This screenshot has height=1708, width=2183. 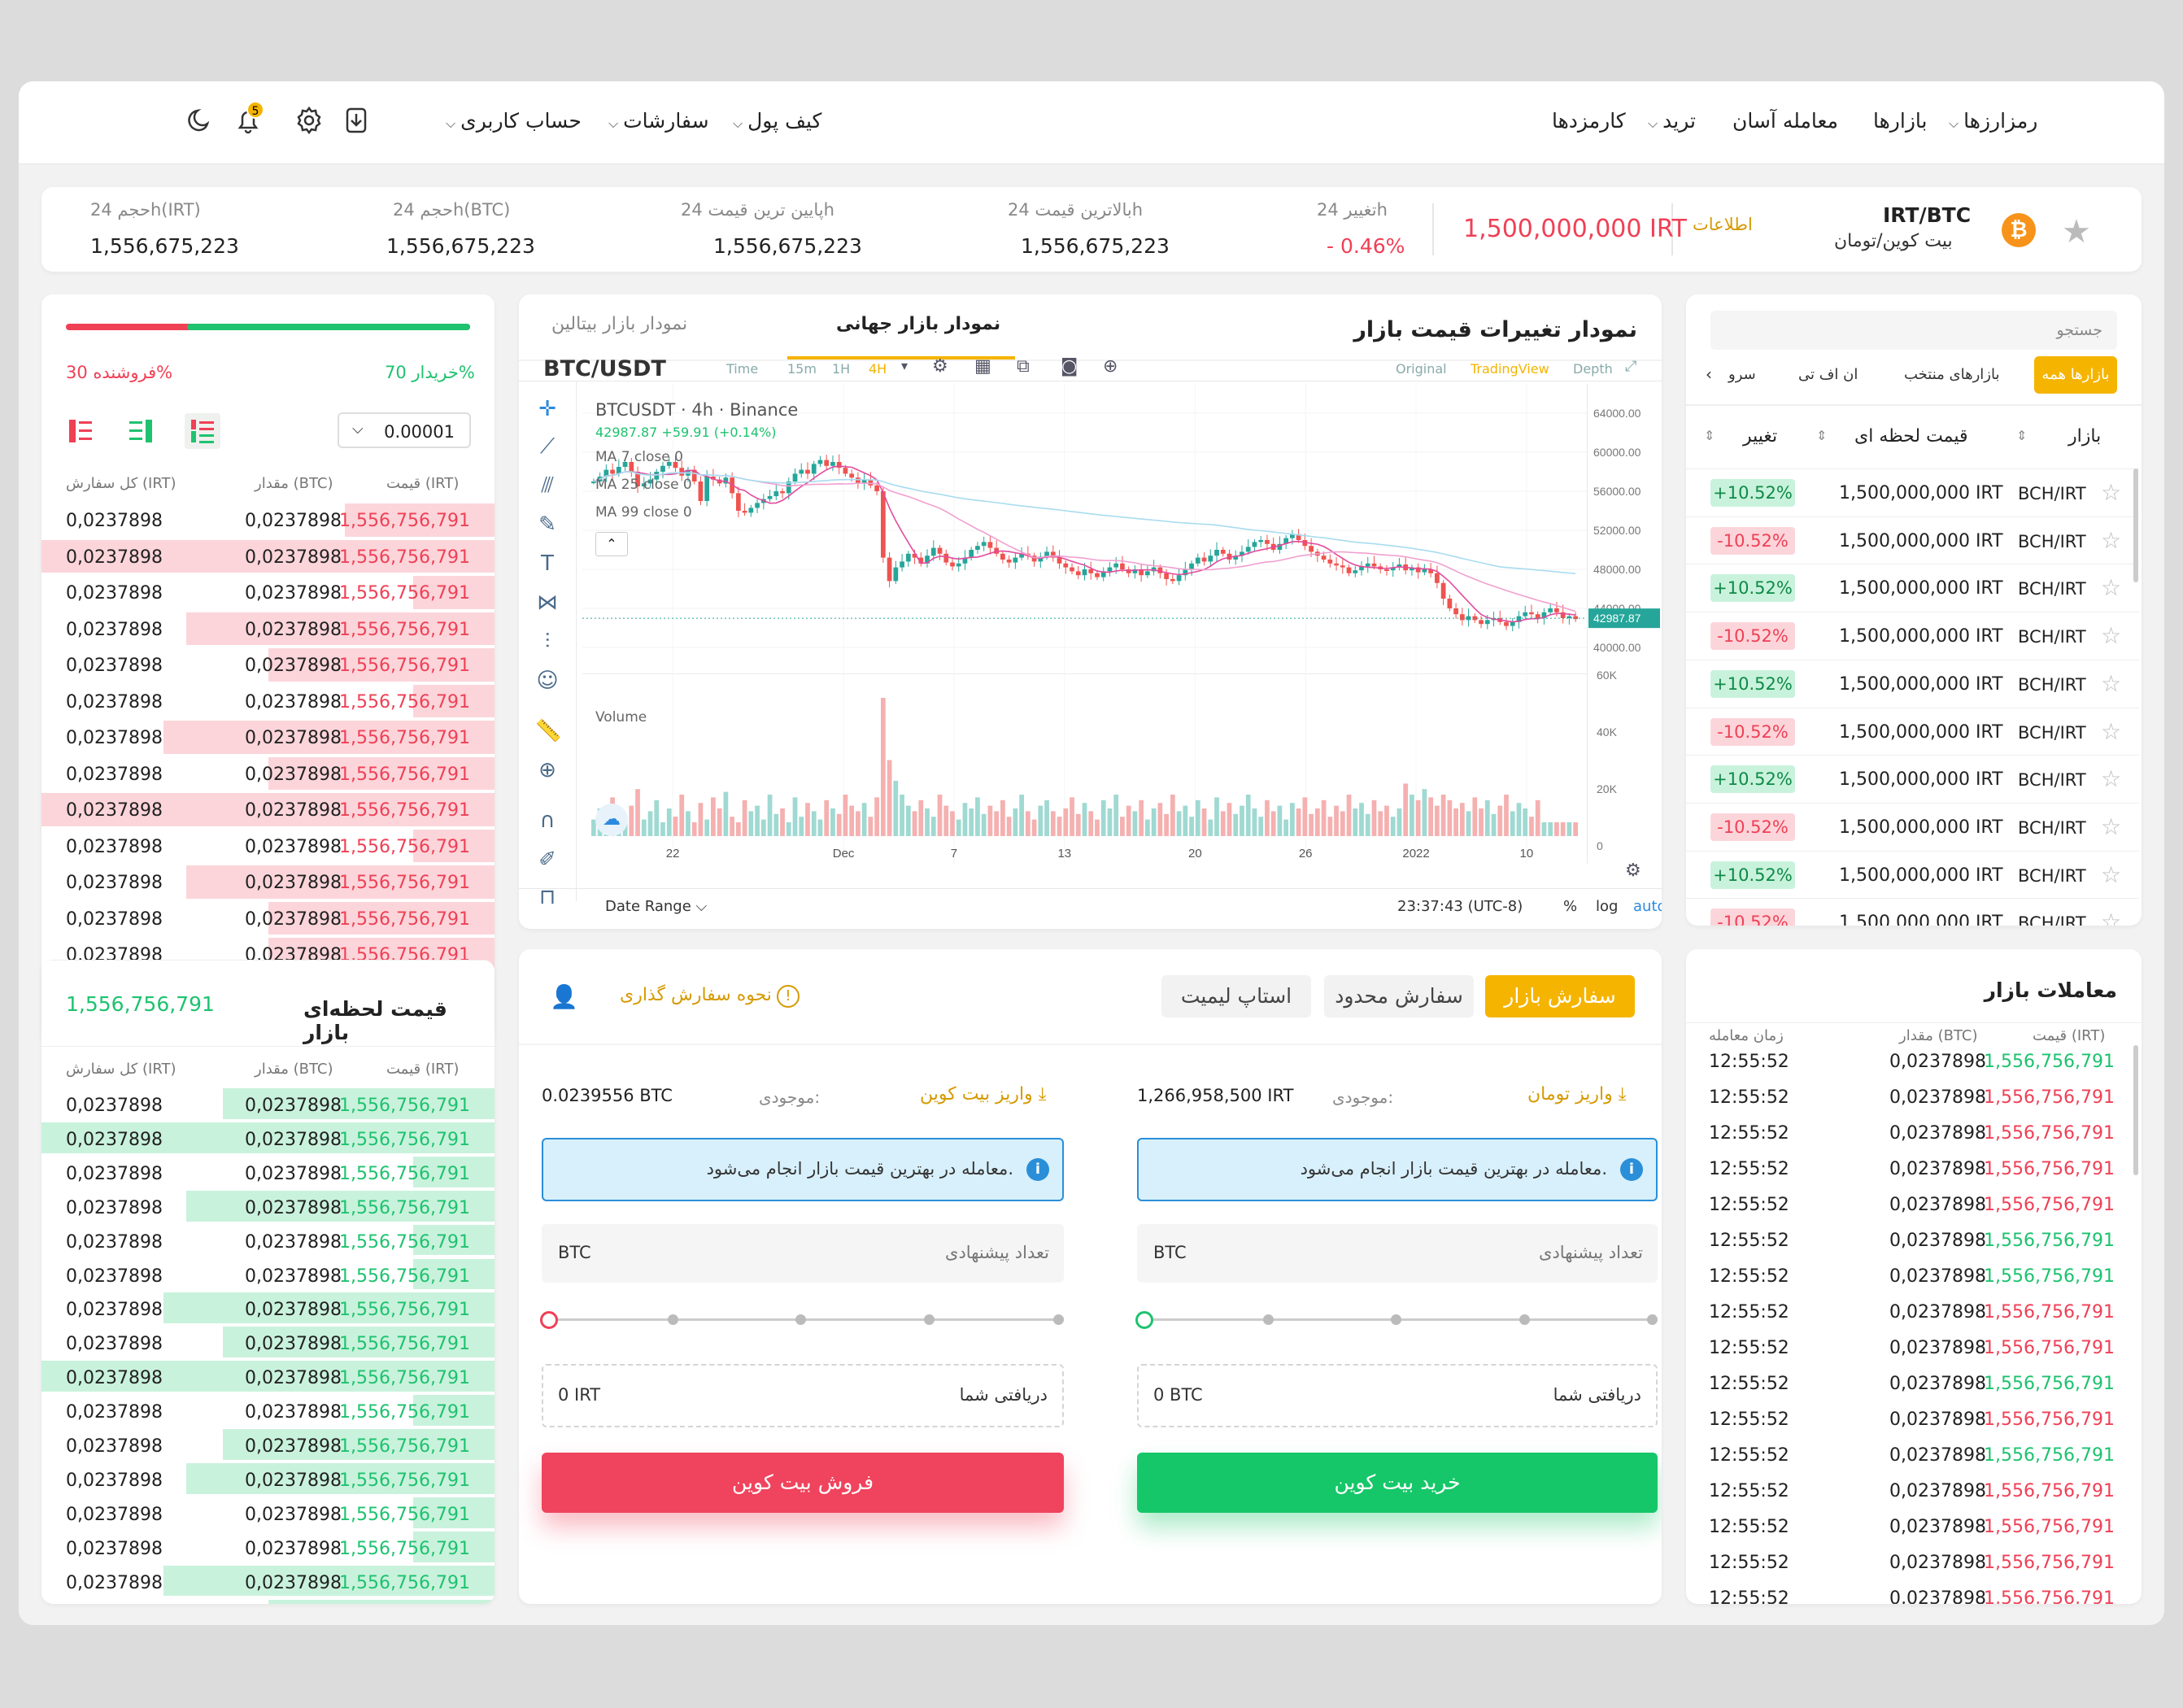 What do you see at coordinates (547, 524) in the screenshot?
I see `brush-icon: ✎` at bounding box center [547, 524].